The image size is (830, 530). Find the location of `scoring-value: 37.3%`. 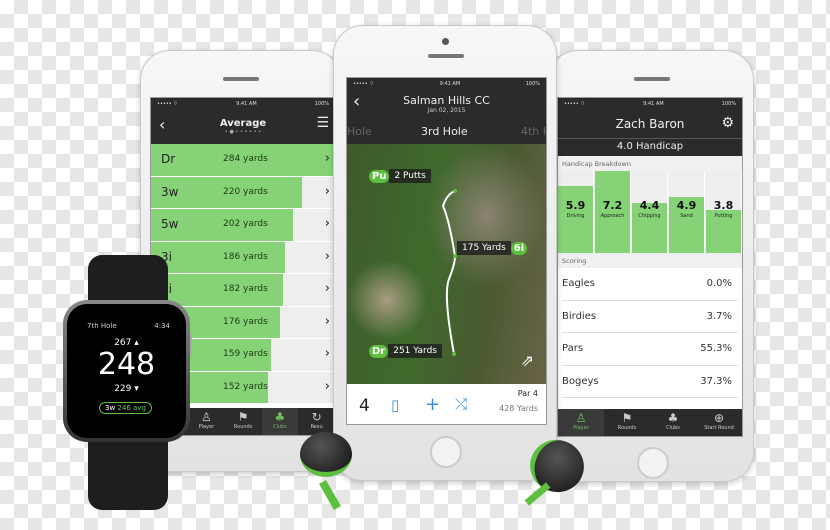

scoring-value: 37.3% is located at coordinates (716, 381).